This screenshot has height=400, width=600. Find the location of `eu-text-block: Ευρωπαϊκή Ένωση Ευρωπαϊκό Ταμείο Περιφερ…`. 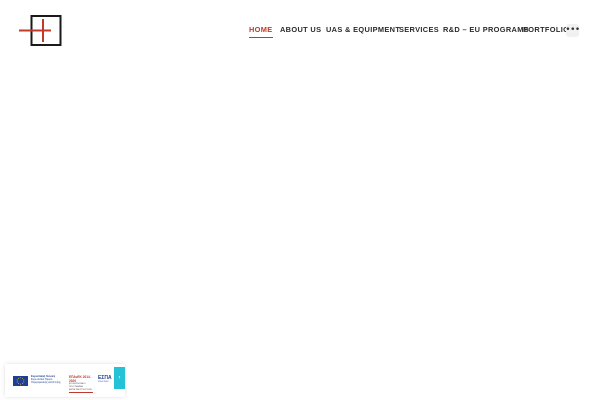

eu-text-block: Ευρωπαϊκή Ένωση Ευρωπαϊκό Ταμείο Περιφερ… is located at coordinates (47, 380).